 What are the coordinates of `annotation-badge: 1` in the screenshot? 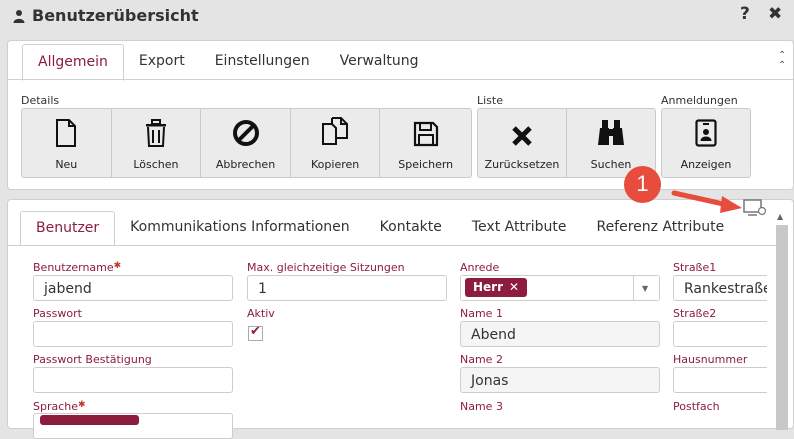 It's located at (642, 184).